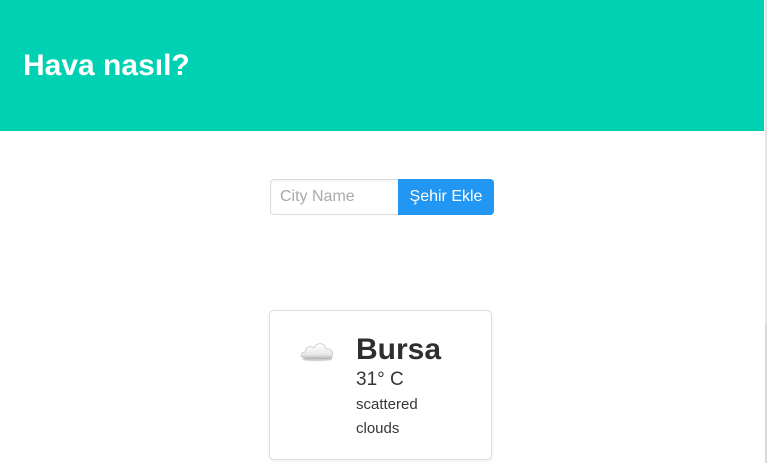 The image size is (767, 463). What do you see at coordinates (399, 349) in the screenshot?
I see `city-name: Bursa` at bounding box center [399, 349].